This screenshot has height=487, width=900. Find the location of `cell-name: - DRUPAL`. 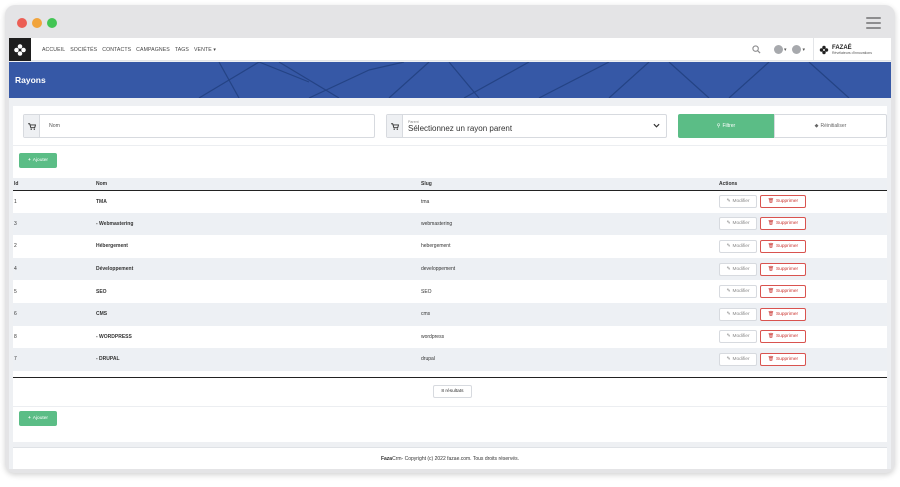

cell-name: - DRUPAL is located at coordinates (257, 359).